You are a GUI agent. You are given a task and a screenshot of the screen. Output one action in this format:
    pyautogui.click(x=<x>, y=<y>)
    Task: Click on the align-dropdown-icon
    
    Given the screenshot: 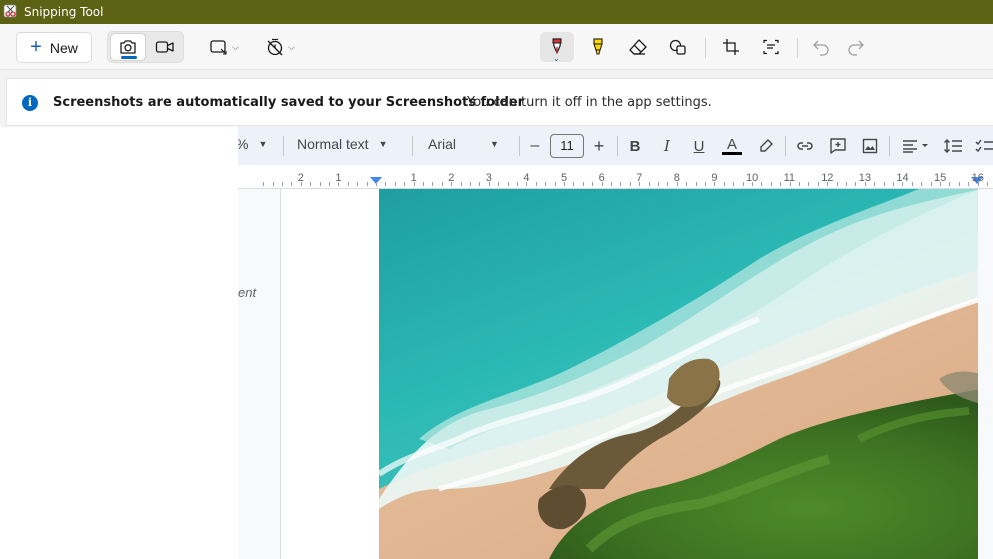 What is the action you would take?
    pyautogui.click(x=916, y=146)
    